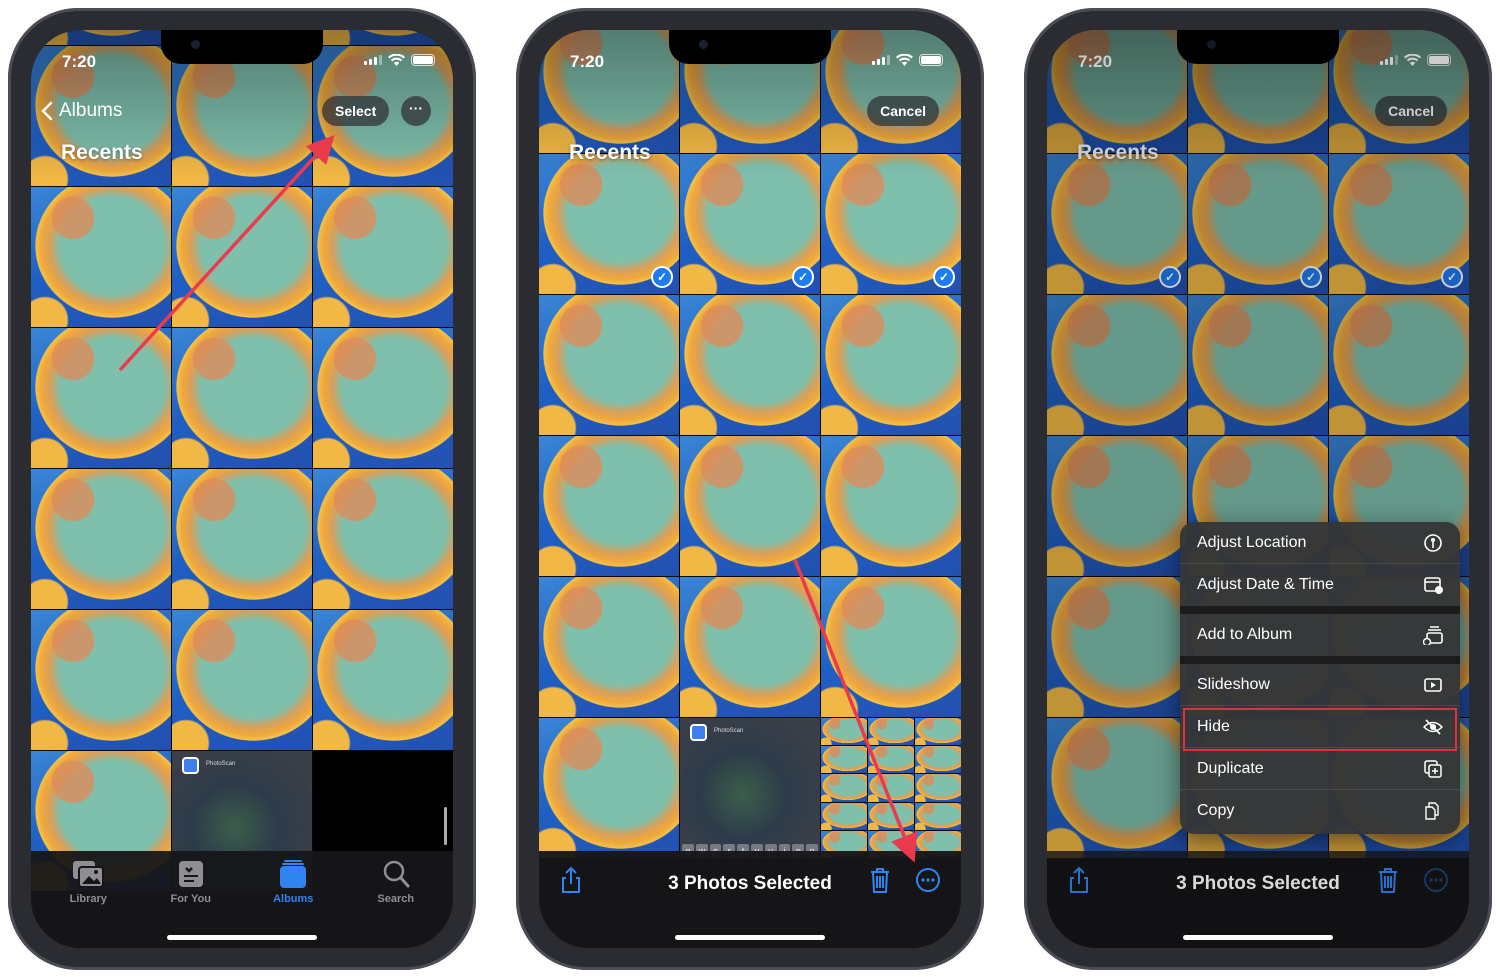 The width and height of the screenshot is (1500, 977). I want to click on cancel-button: Cancel, so click(903, 111).